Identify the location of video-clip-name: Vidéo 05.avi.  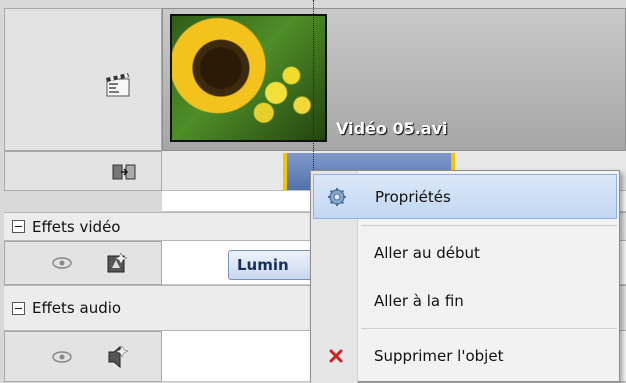
(392, 128).